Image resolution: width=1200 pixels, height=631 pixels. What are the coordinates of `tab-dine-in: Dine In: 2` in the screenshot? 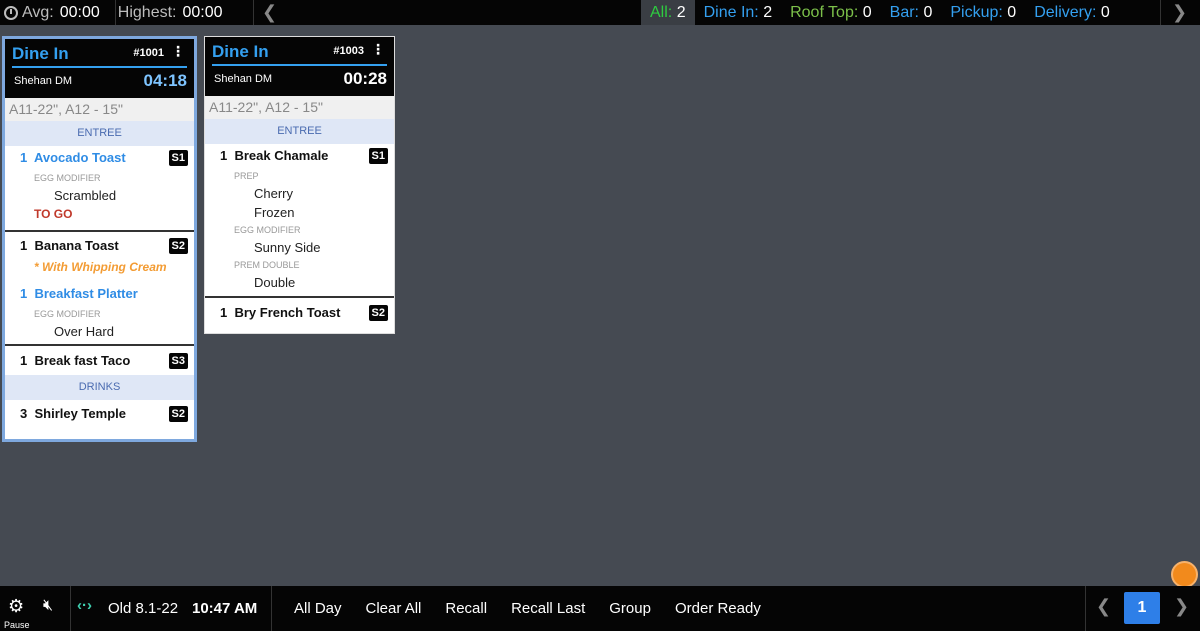 It's located at (738, 12).